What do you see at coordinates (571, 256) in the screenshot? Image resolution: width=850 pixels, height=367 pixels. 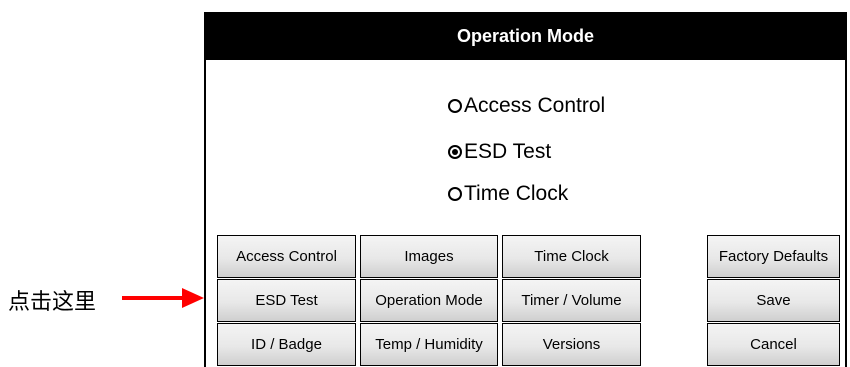 I see `time-clock-button: Time Clock` at bounding box center [571, 256].